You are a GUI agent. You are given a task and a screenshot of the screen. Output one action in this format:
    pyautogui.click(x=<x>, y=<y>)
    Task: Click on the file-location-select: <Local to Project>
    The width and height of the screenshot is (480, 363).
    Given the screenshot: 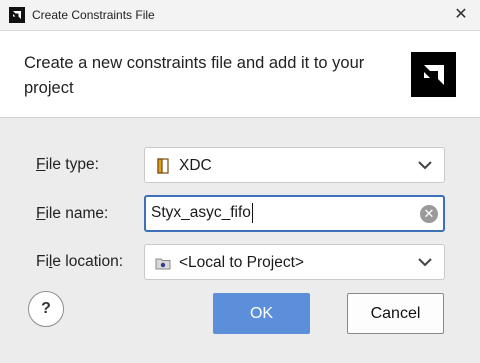 What is the action you would take?
    pyautogui.click(x=294, y=262)
    